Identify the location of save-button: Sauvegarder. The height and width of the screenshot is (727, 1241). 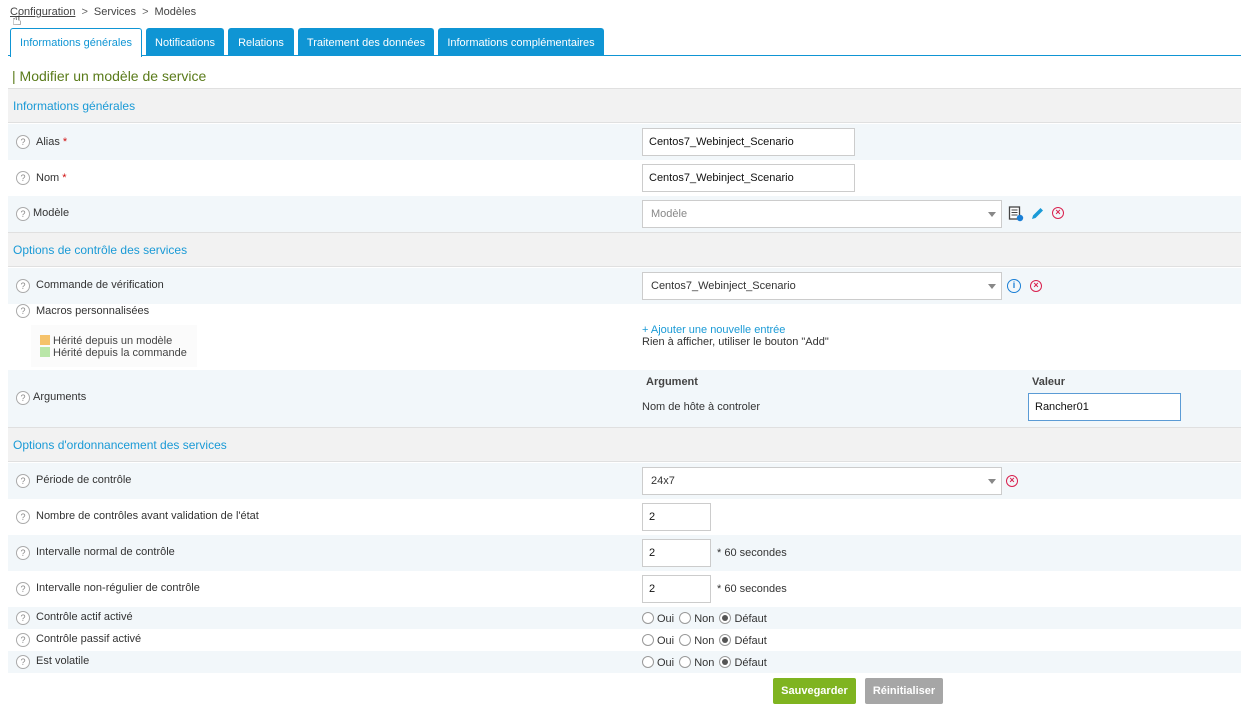
(814, 691).